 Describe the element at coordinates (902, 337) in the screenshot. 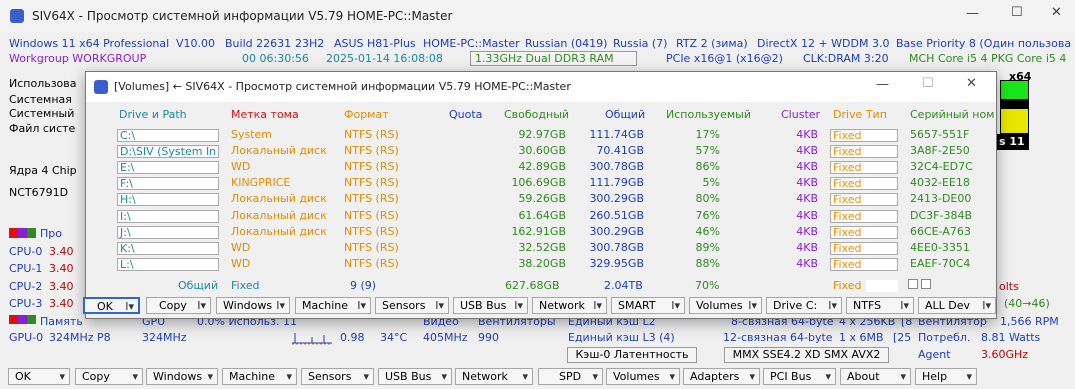

I see `l3-index: [25` at that location.